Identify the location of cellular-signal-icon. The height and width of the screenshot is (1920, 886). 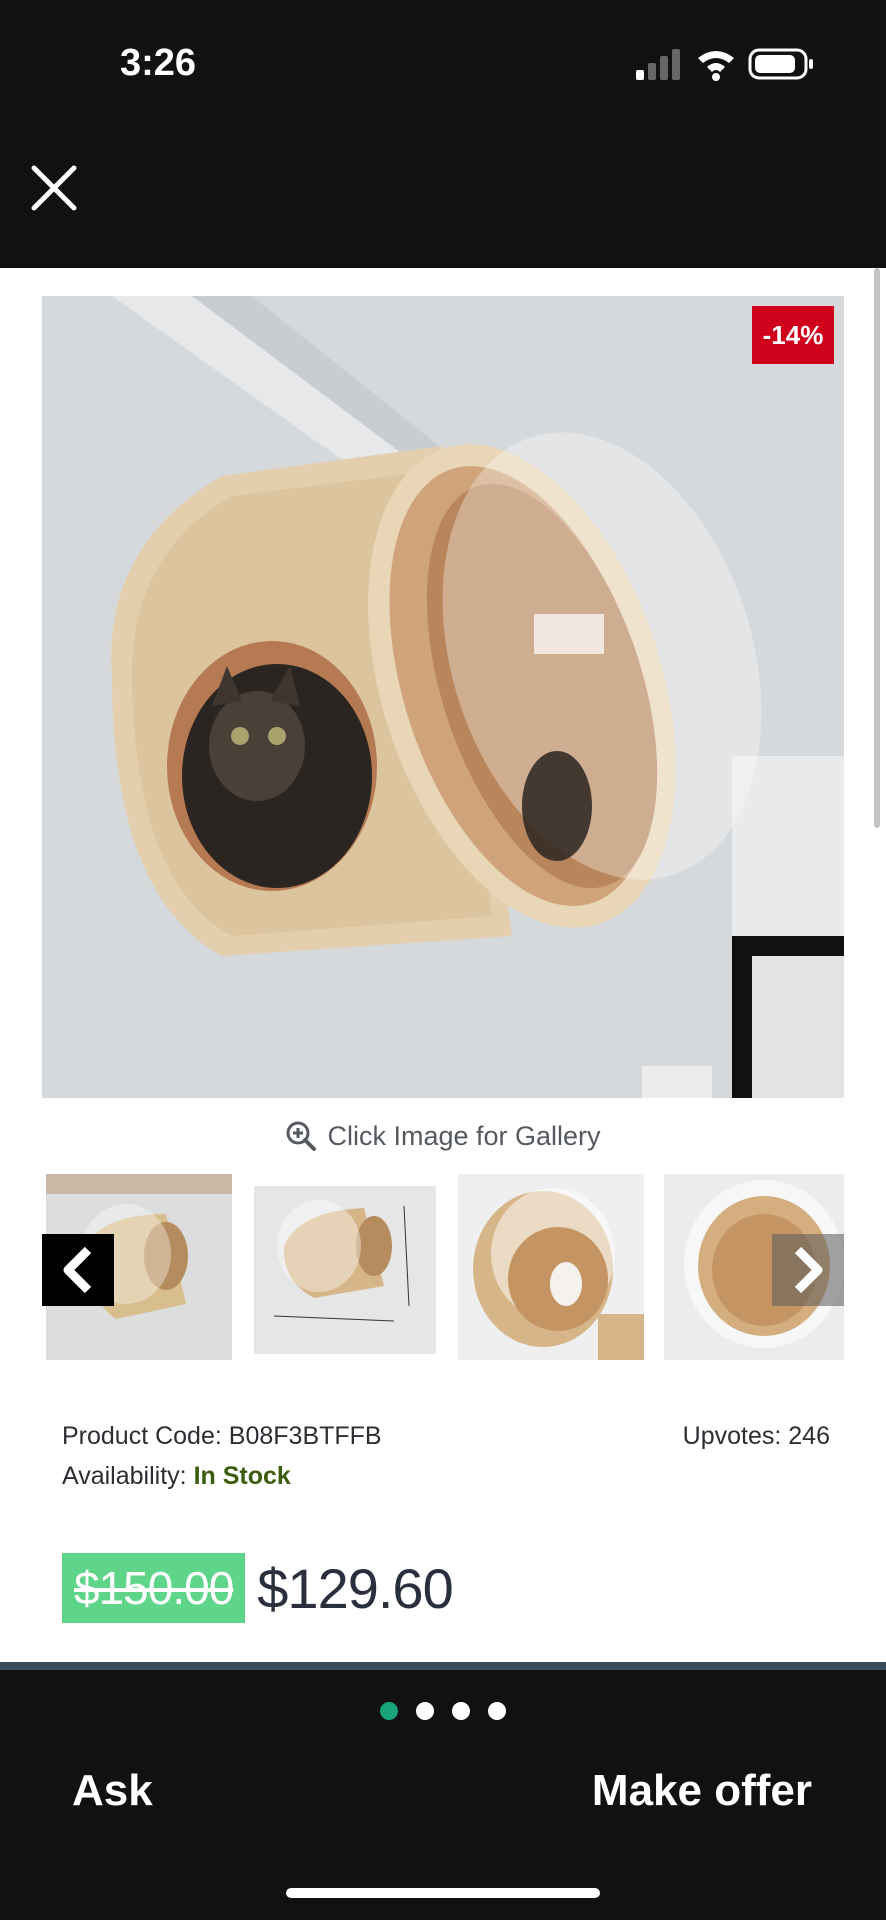
(658, 64).